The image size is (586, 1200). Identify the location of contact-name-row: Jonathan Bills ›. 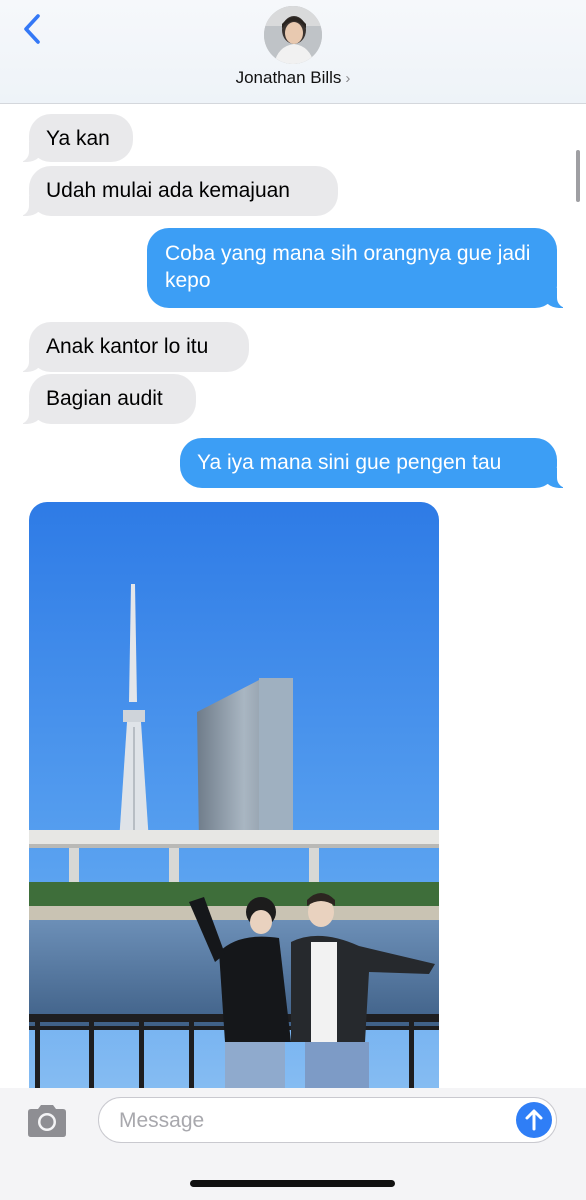
(293, 78).